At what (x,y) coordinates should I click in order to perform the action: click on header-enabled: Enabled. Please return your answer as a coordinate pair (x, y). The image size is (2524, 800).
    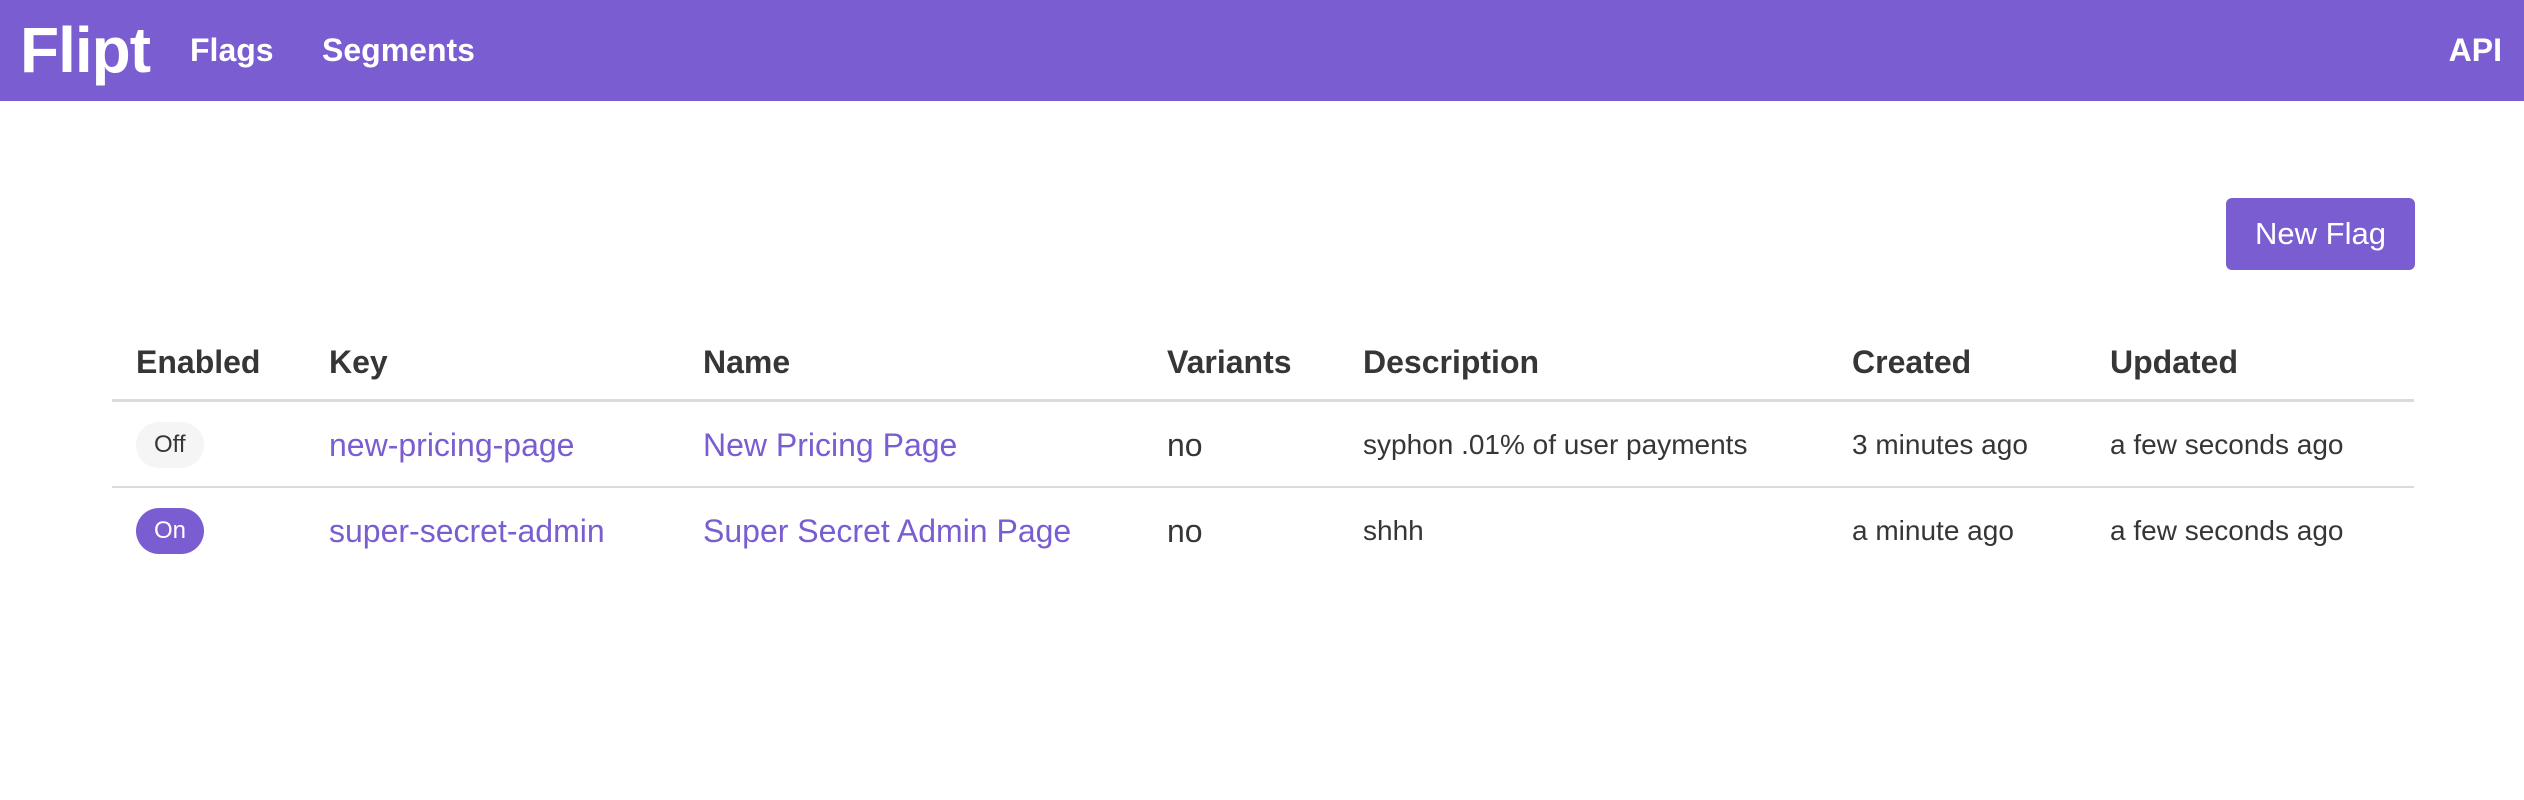
    Looking at the image, I should click on (198, 362).